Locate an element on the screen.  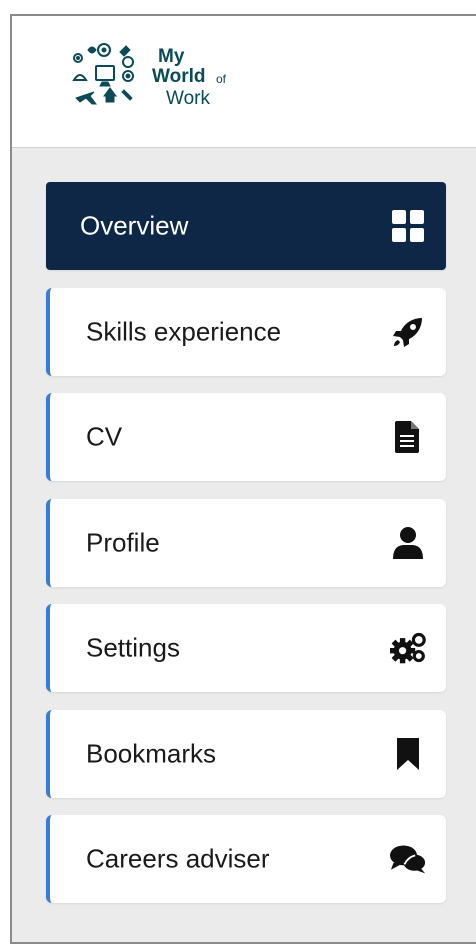
logo-world-text: World is located at coordinates (179, 76).